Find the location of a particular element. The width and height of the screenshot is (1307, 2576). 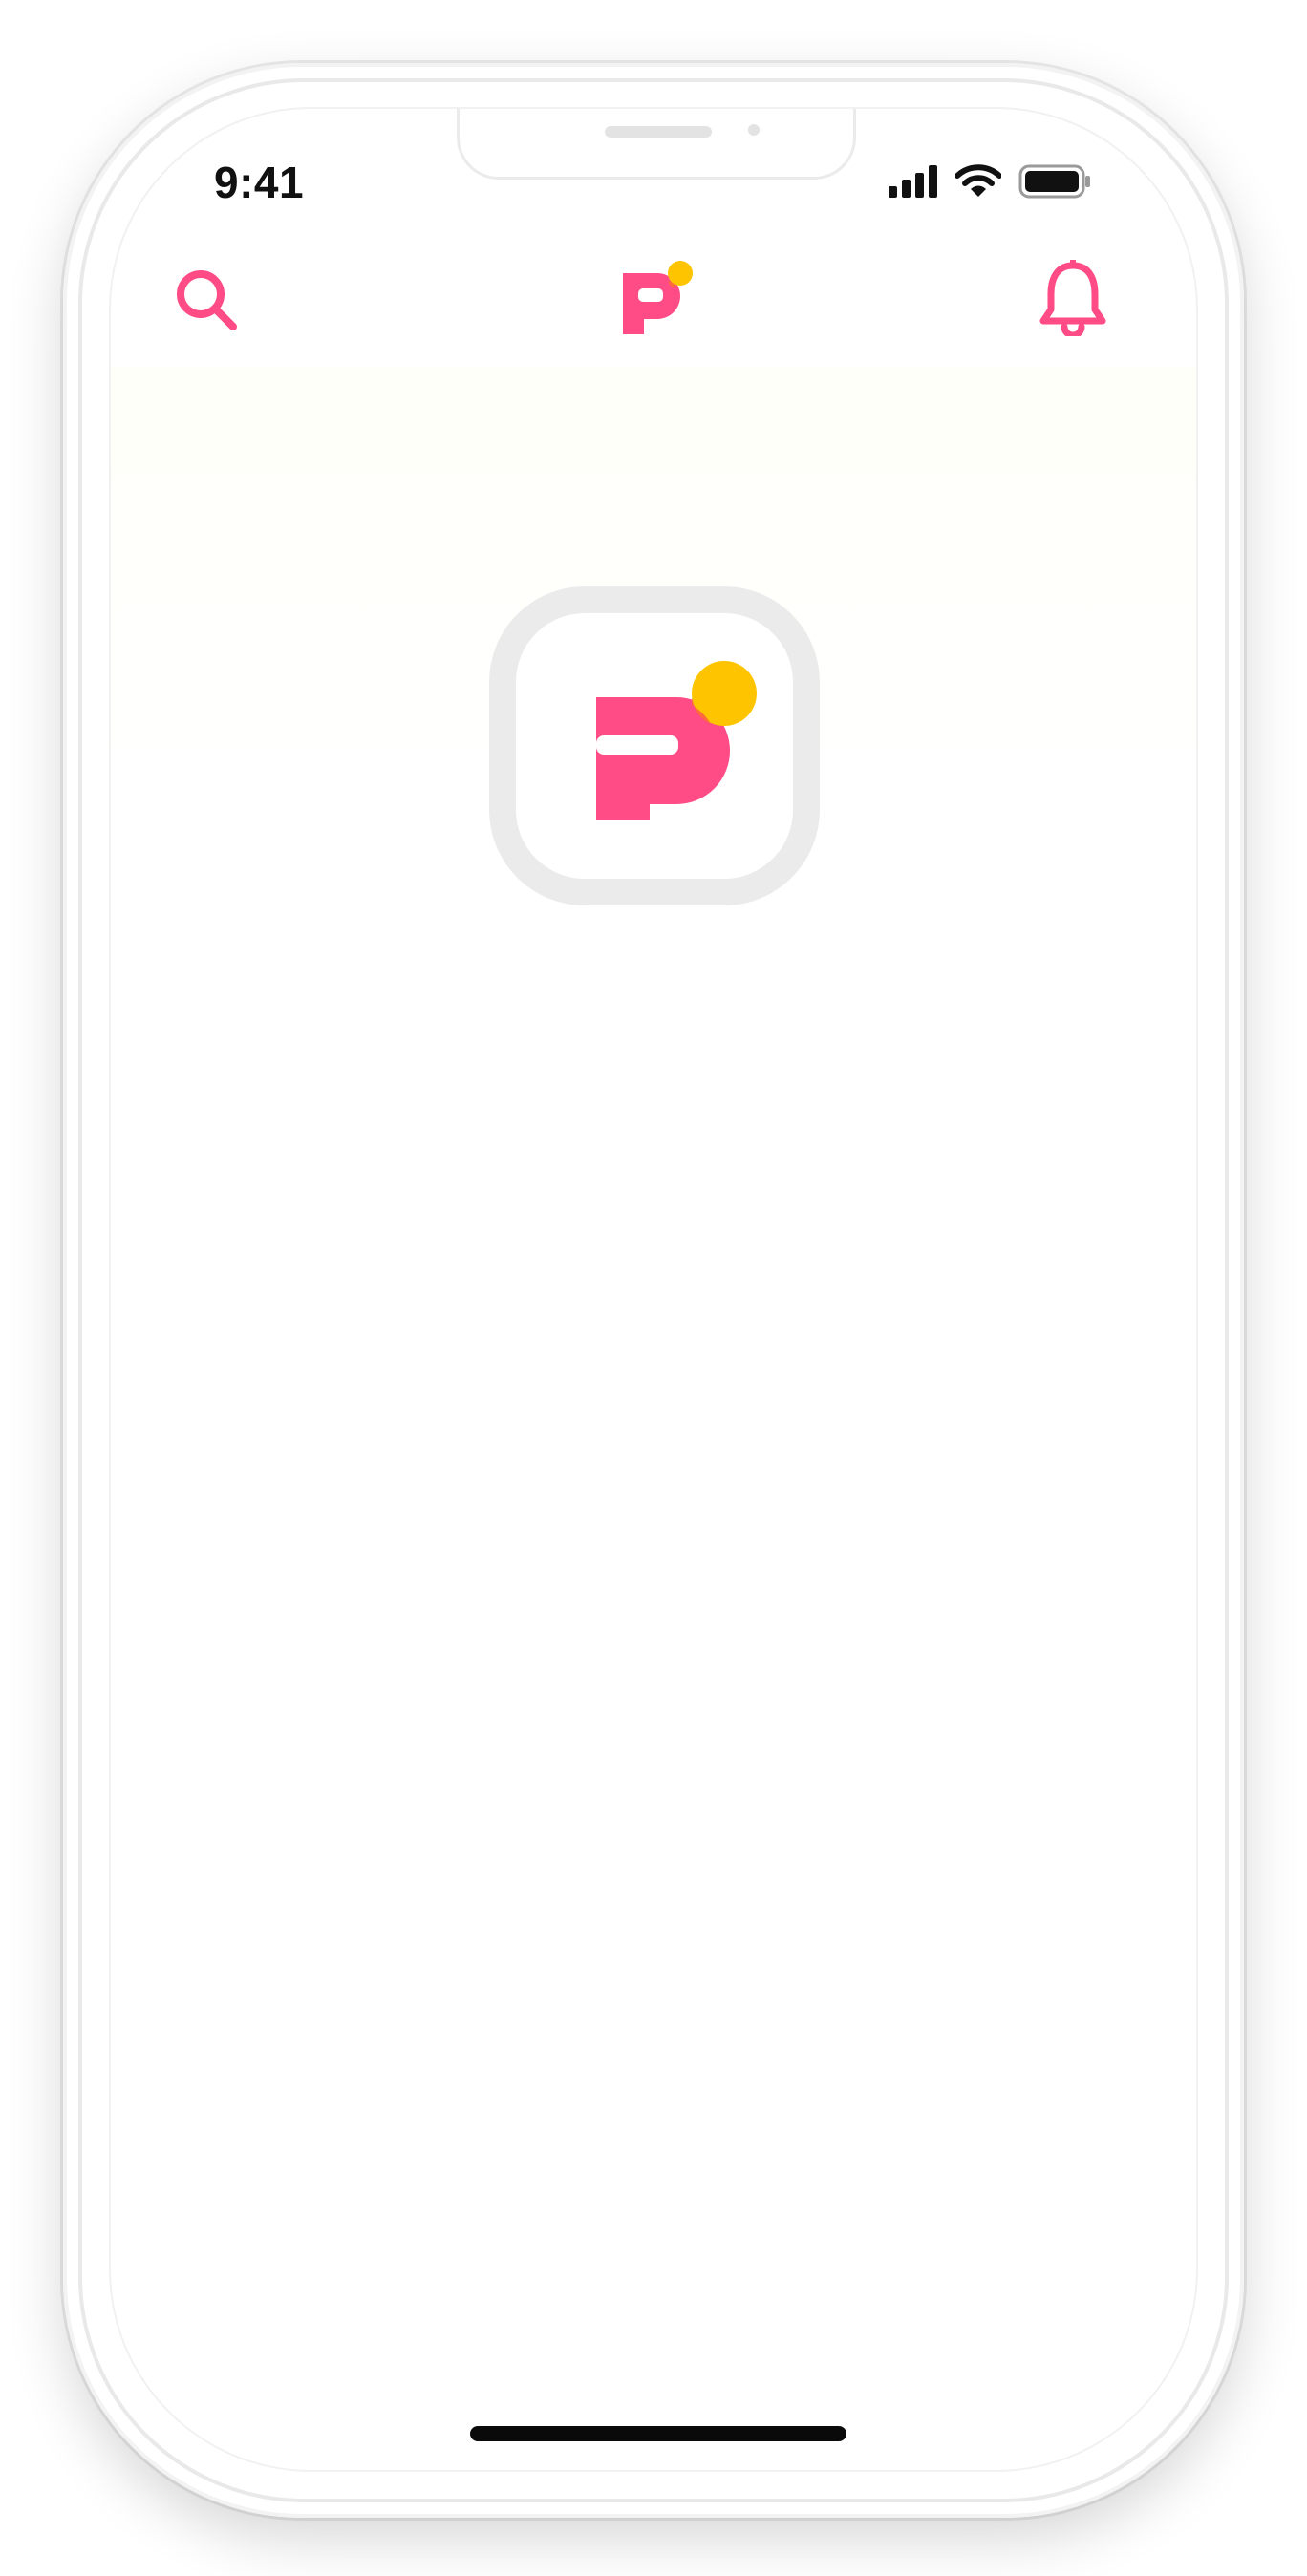

loading-indicator is located at coordinates (654, 745).